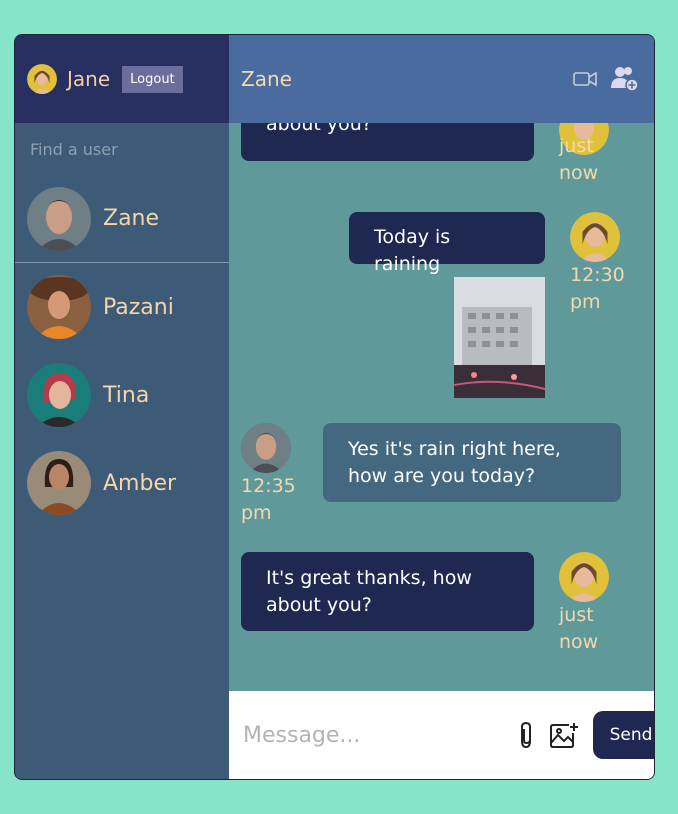  I want to click on user-list-item-tina: Tina, so click(122, 395).